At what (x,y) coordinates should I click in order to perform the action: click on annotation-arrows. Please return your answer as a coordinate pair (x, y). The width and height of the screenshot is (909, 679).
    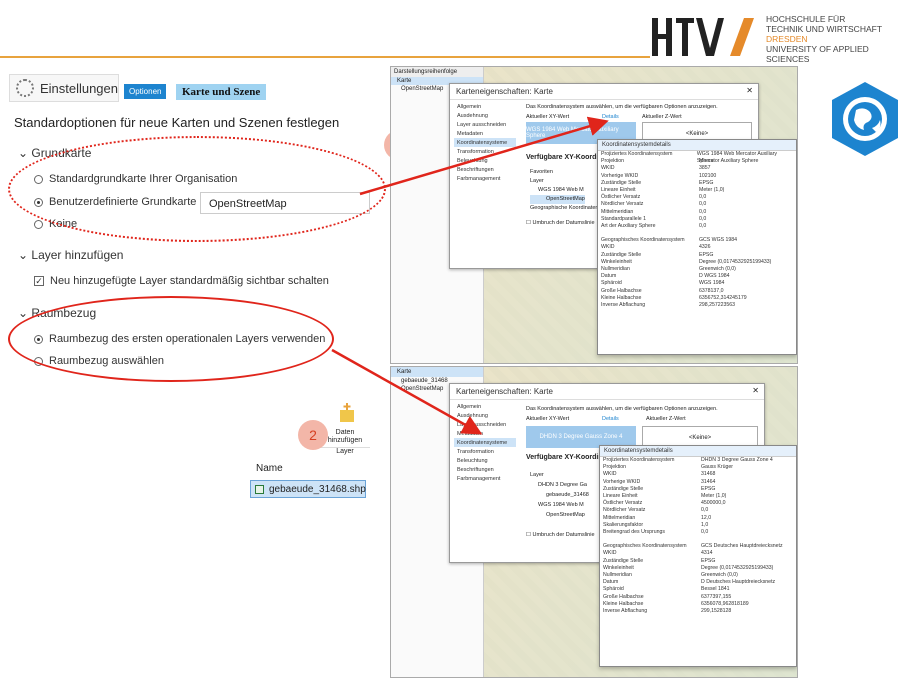
    Looking at the image, I should click on (470, 275).